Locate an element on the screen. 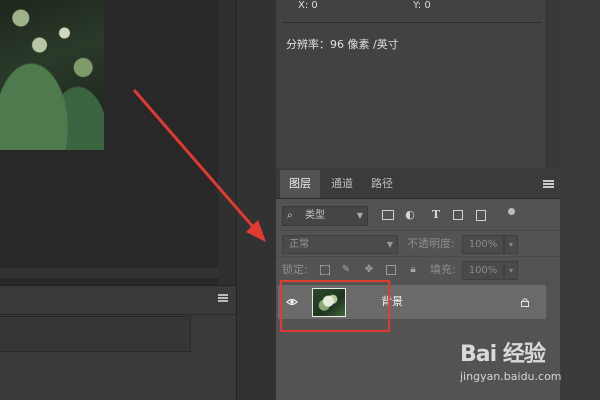 This screenshot has height=400, width=600. opacity-input: 100% is located at coordinates (483, 244).